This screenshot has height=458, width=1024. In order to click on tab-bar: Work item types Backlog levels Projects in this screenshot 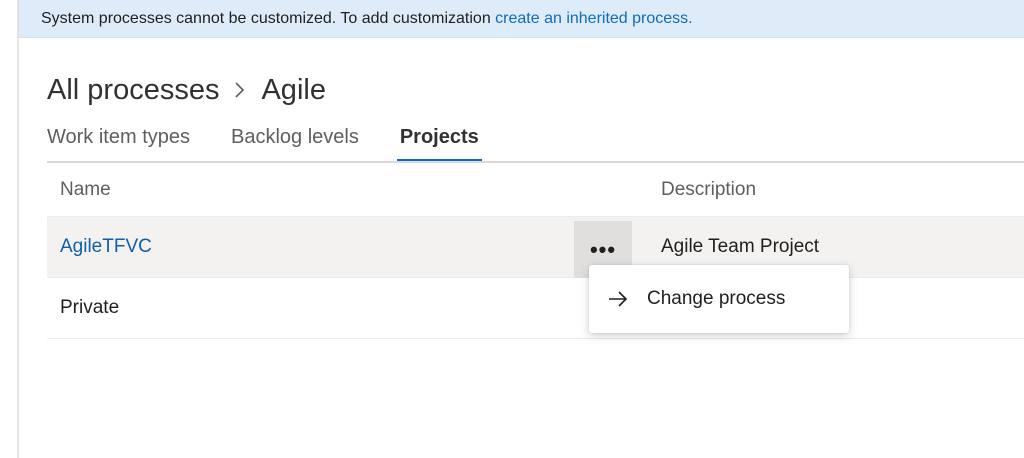, I will do `click(283, 141)`.